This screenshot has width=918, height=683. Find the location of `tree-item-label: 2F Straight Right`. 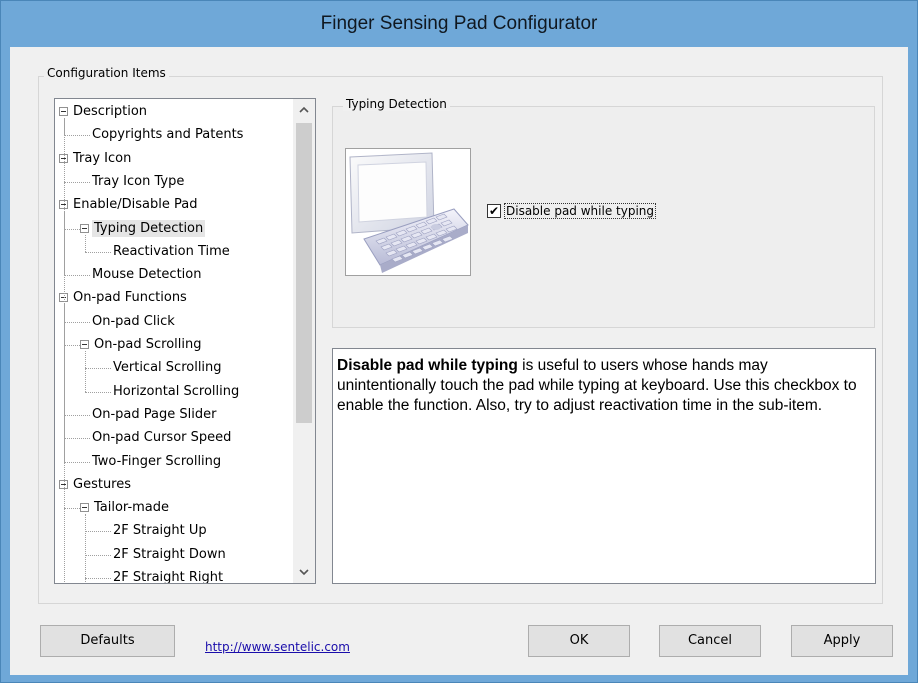

tree-item-label: 2F Straight Right is located at coordinates (168, 576).